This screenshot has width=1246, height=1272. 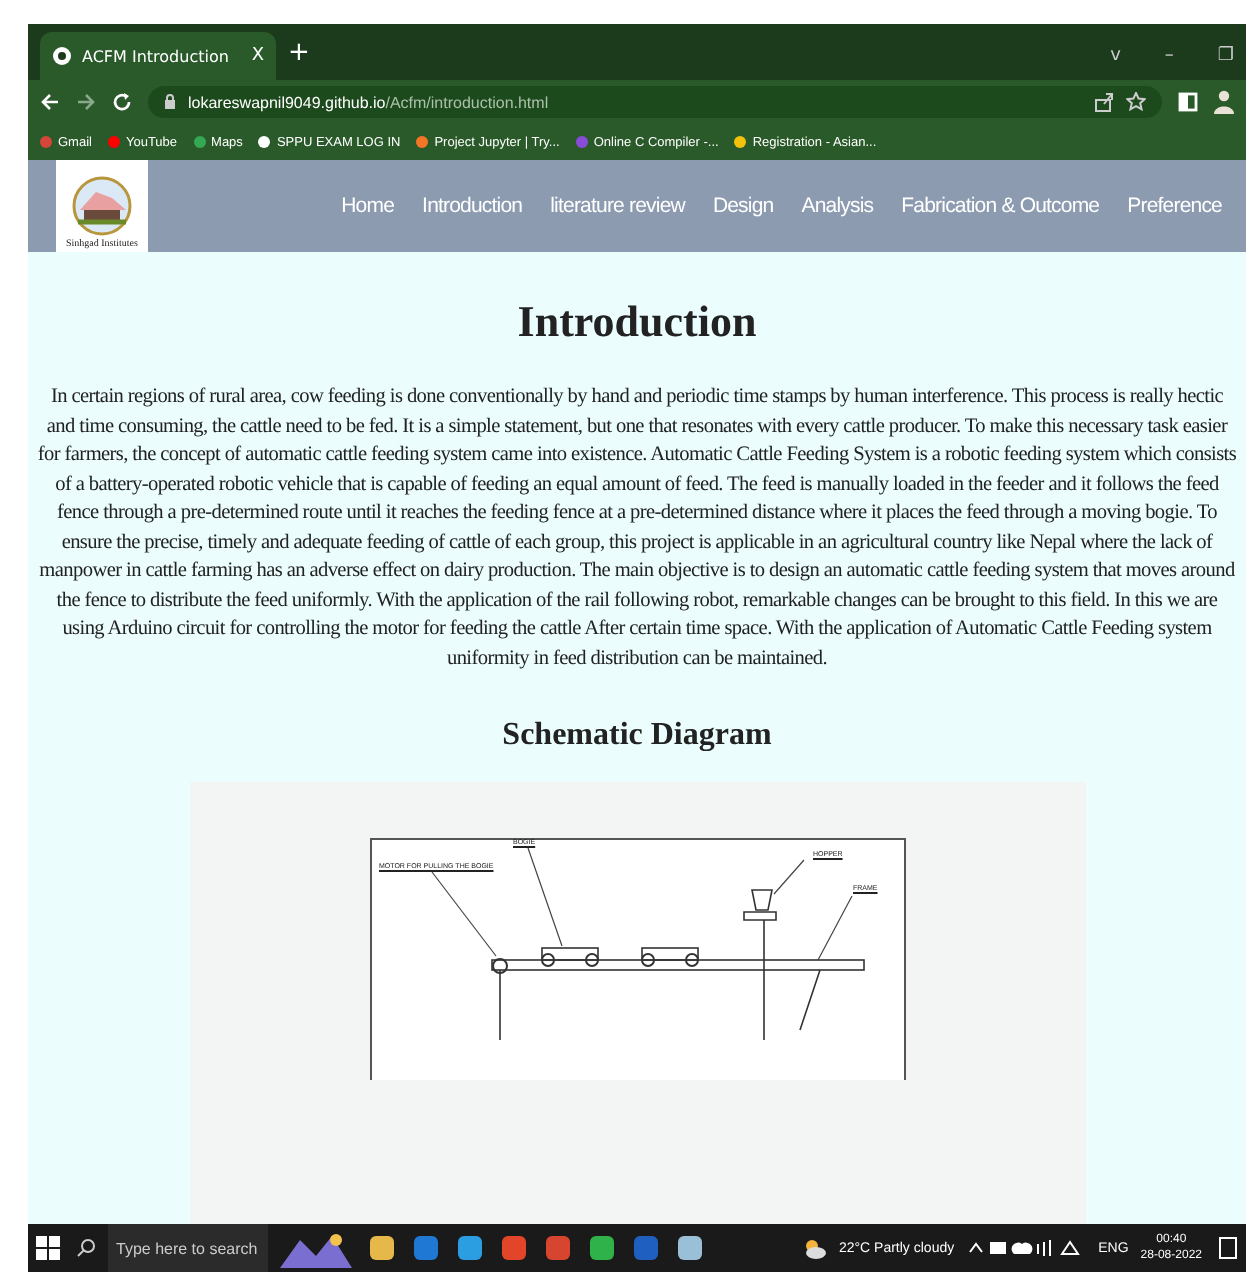 What do you see at coordinates (86, 102) in the screenshot?
I see `forward-icon` at bounding box center [86, 102].